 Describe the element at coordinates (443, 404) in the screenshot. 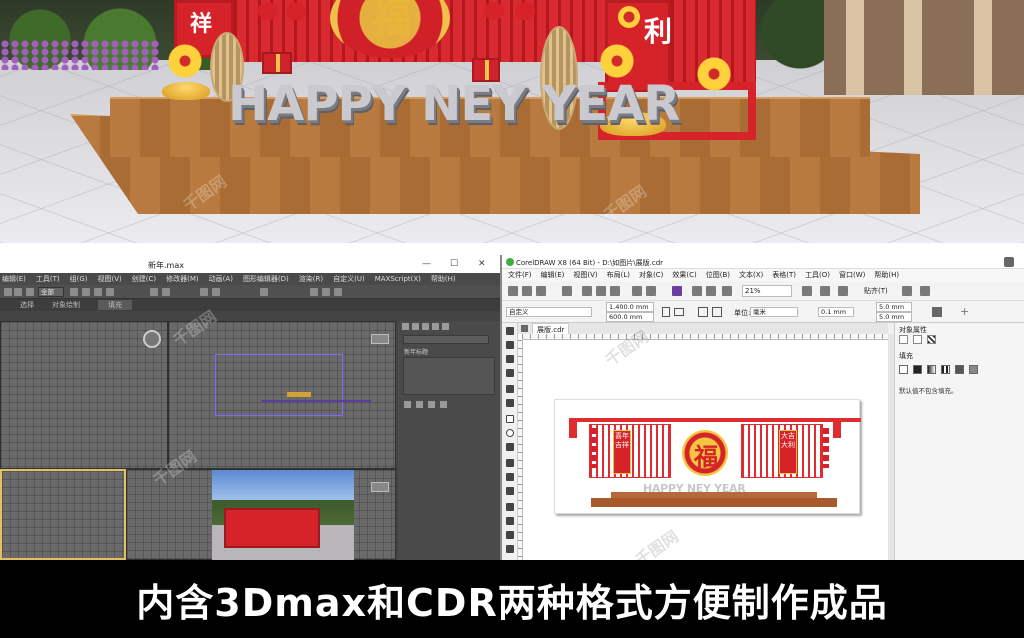

I see `remove-modifier-icon` at that location.